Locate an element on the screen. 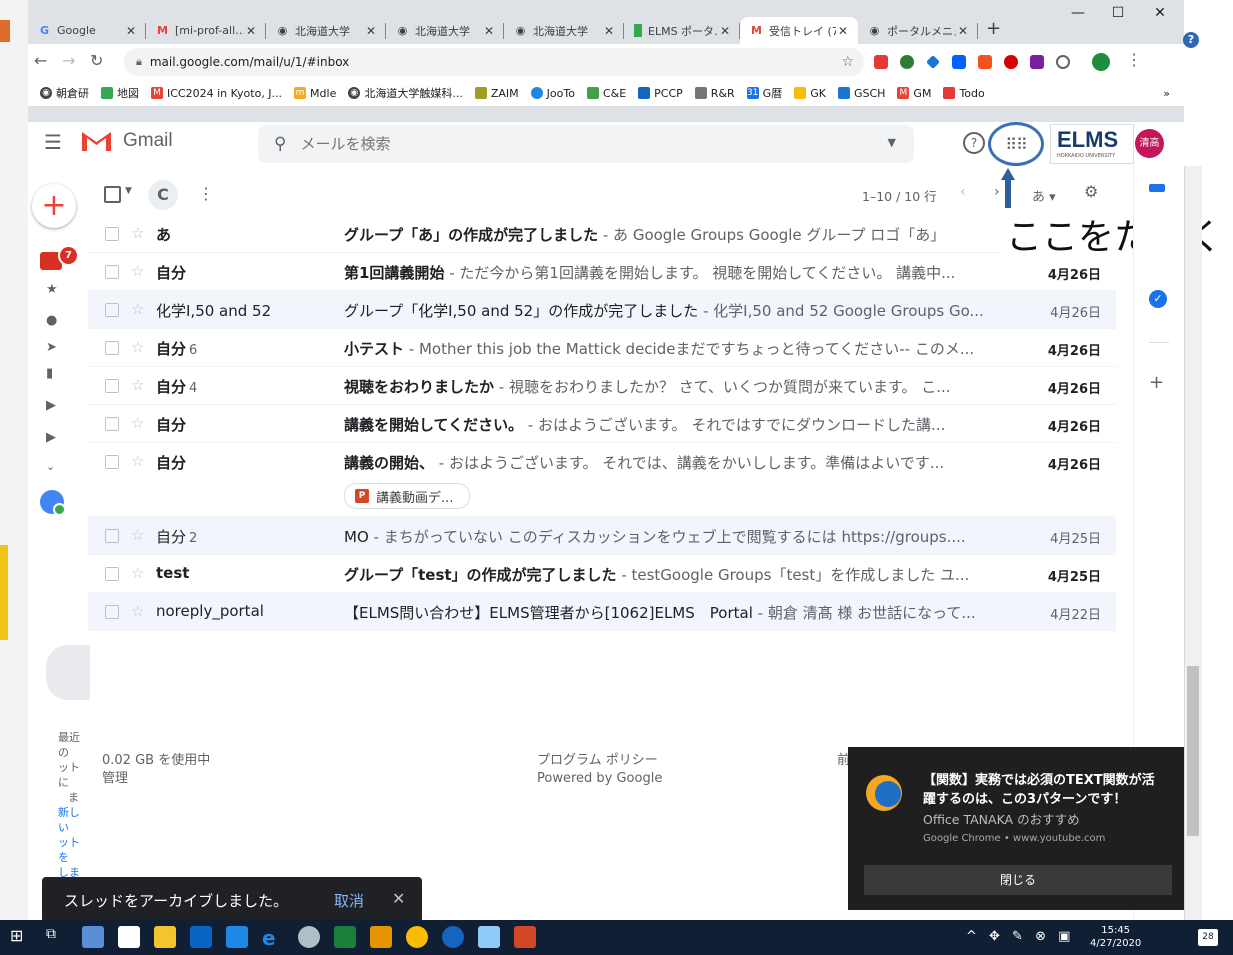  refresh-button: C is located at coordinates (163, 195).